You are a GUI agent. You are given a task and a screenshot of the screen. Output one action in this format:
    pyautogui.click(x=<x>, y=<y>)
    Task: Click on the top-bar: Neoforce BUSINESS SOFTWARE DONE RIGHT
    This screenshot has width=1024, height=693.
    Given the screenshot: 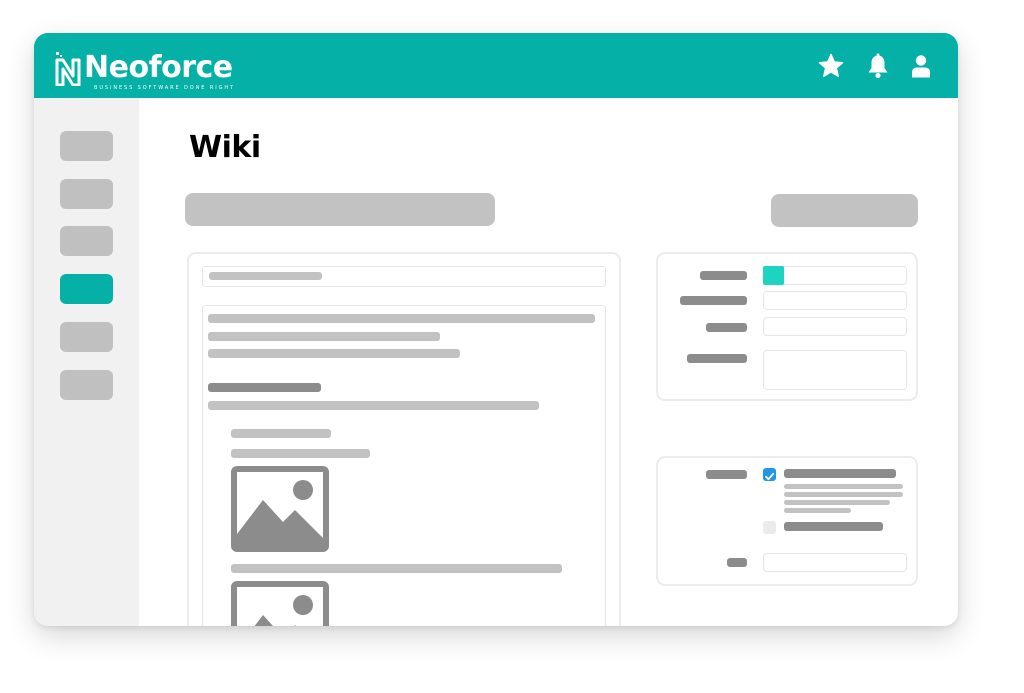 What is the action you would take?
    pyautogui.click(x=496, y=65)
    